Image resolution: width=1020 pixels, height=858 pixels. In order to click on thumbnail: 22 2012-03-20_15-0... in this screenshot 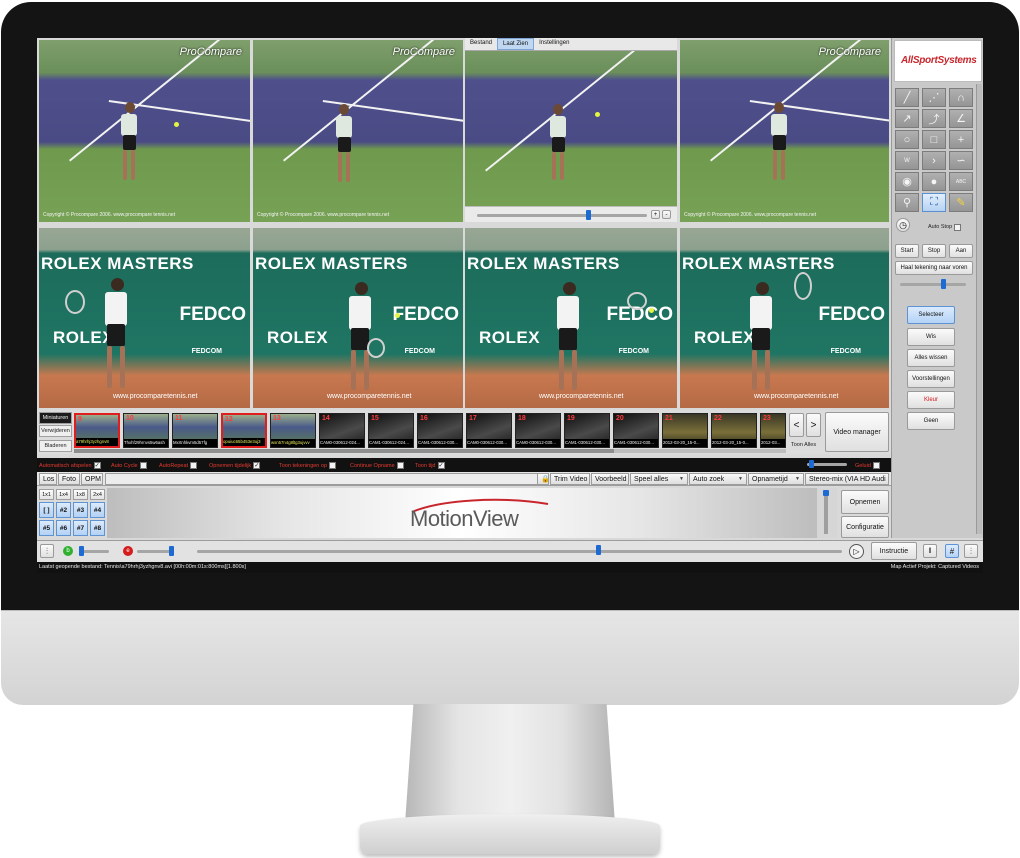, I will do `click(734, 430)`.